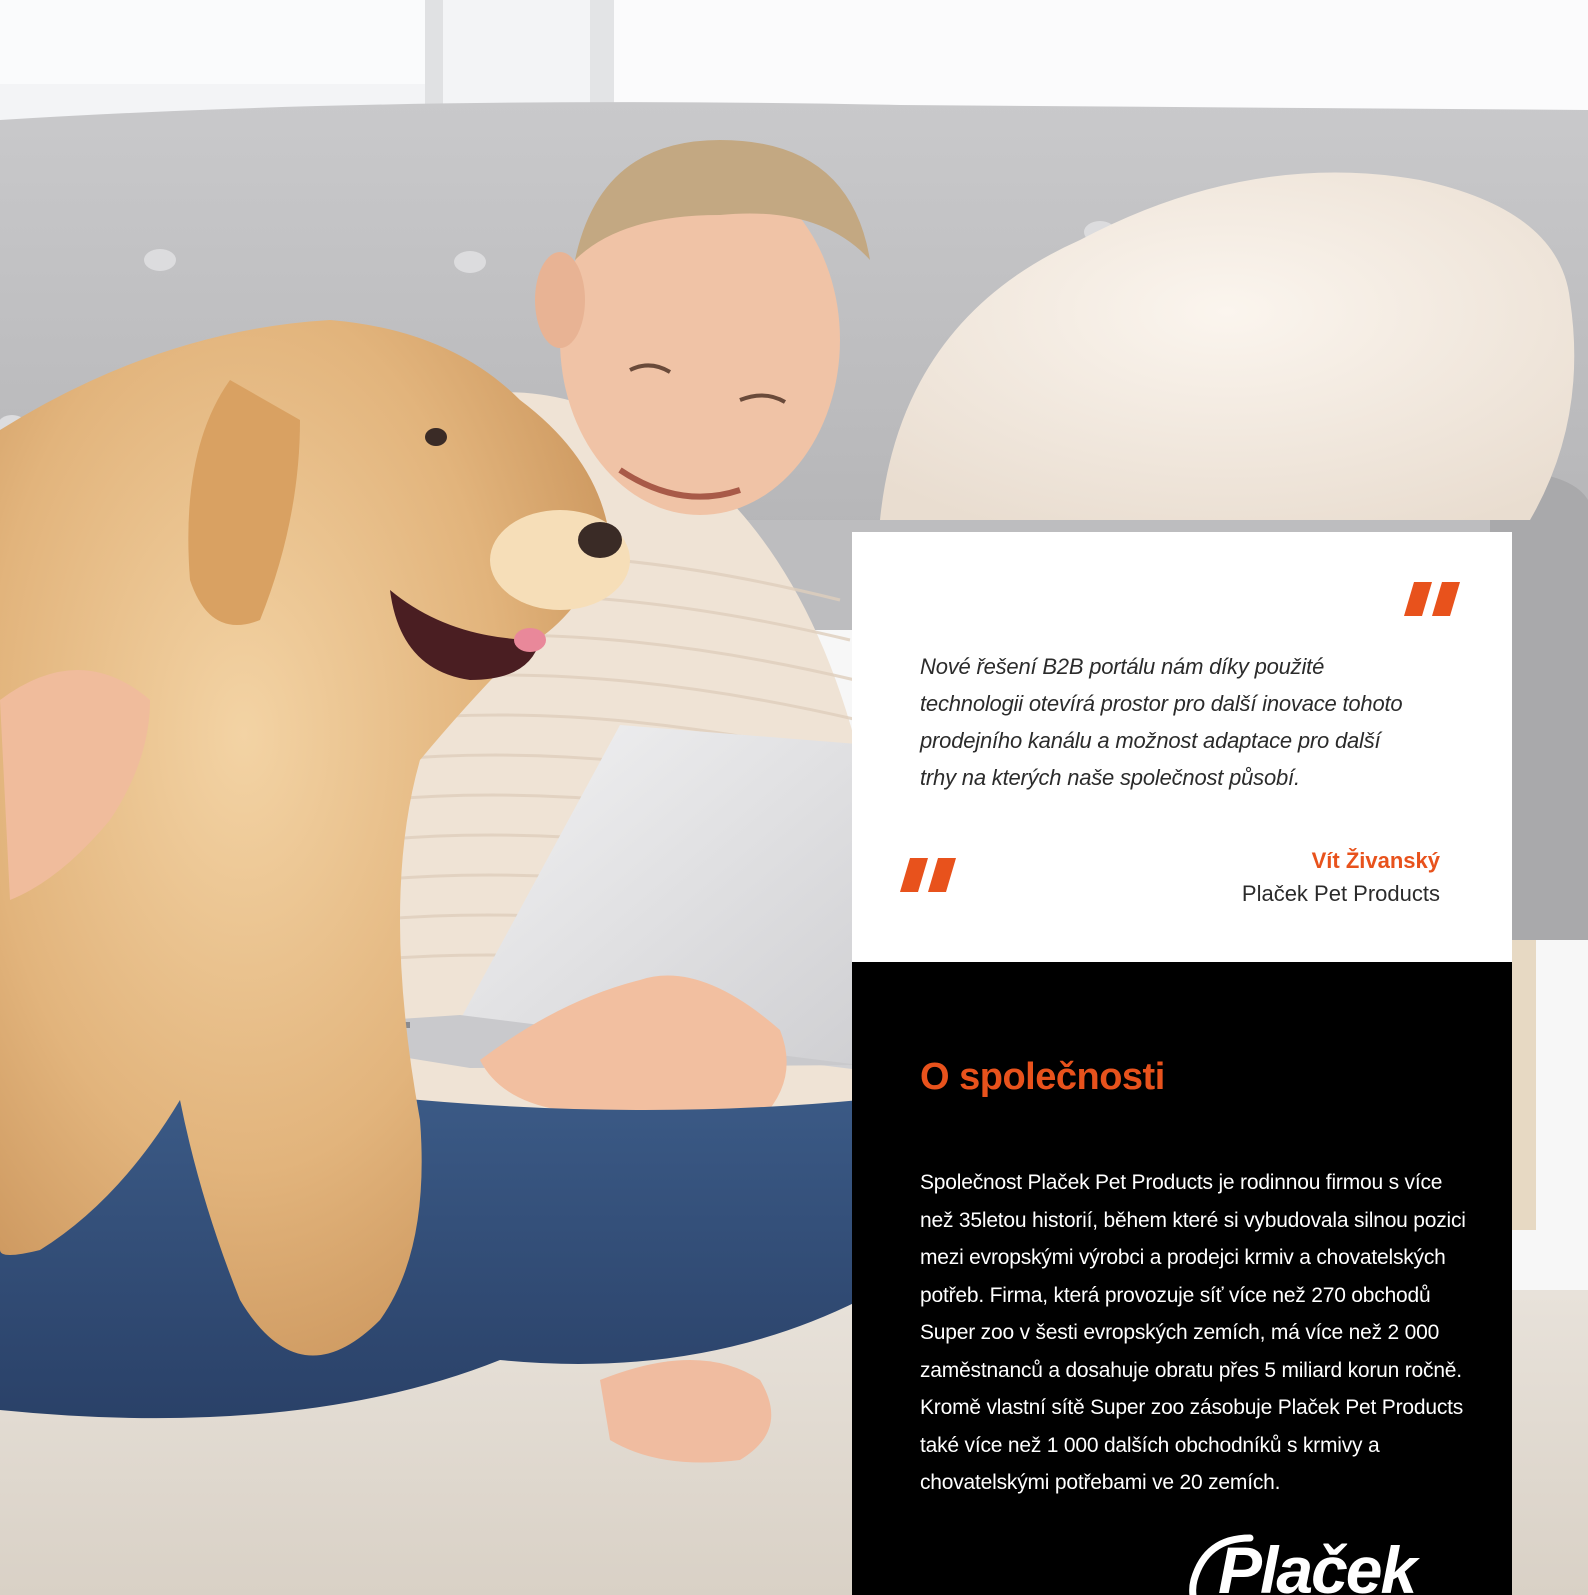  Describe the element at coordinates (1341, 878) in the screenshot. I see `testimonial-author: Vít Živanský Plaček Pet Products` at that location.